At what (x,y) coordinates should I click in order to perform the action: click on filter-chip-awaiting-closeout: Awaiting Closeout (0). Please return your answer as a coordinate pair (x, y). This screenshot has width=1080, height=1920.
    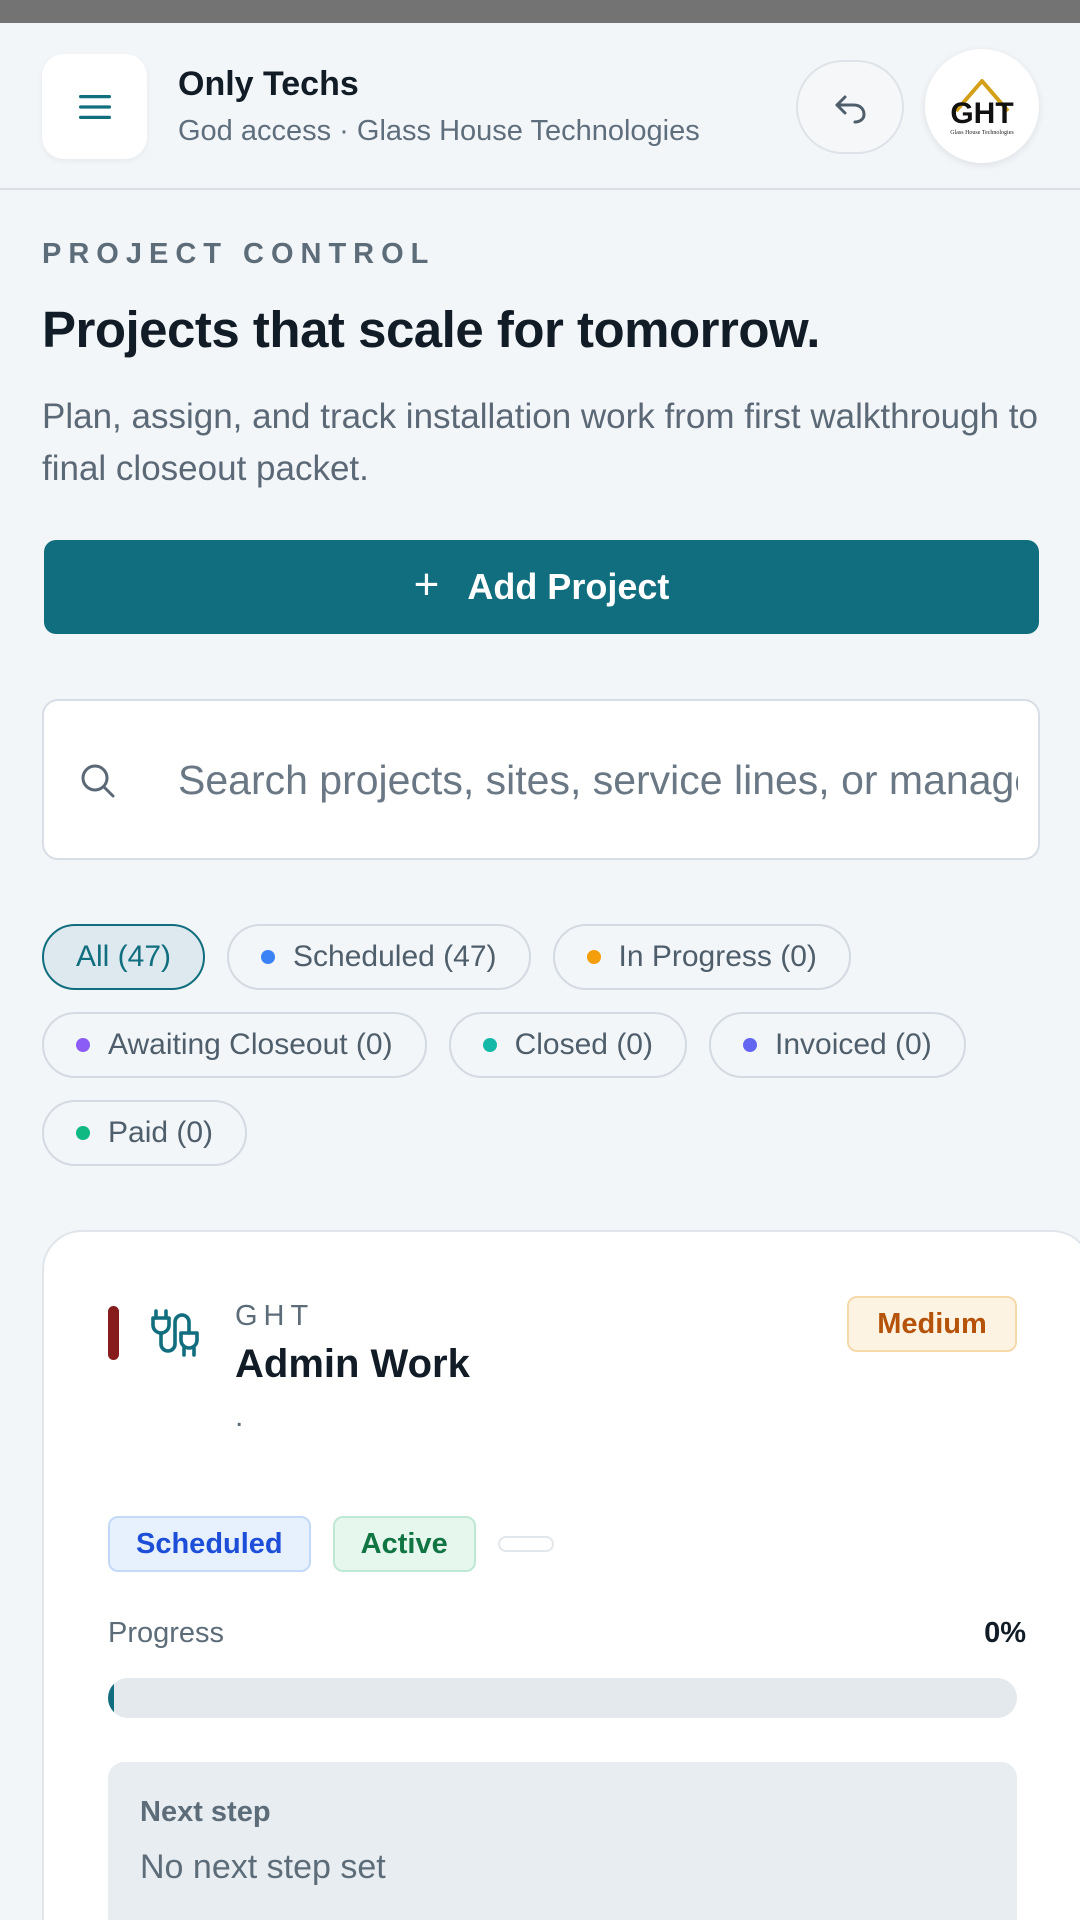
    Looking at the image, I should click on (234, 1045).